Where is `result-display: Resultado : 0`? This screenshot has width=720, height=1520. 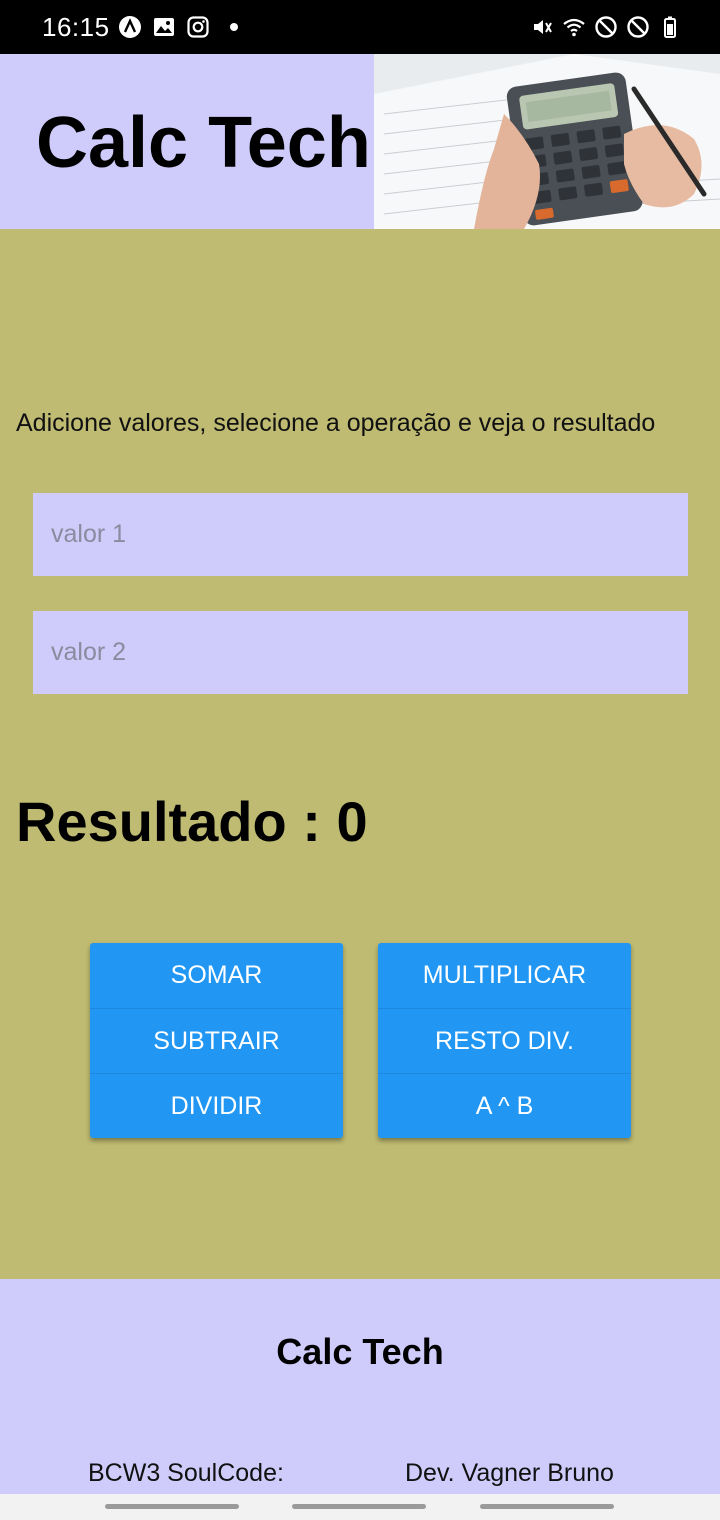 result-display: Resultado : 0 is located at coordinates (192, 821).